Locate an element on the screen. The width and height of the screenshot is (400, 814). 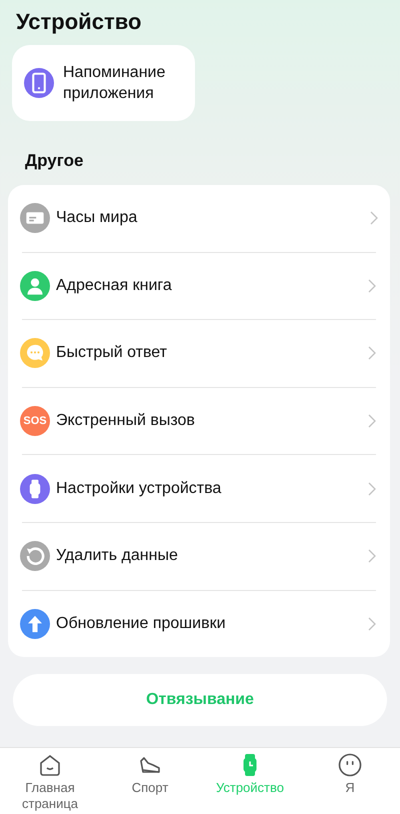
sos-icon: SOS is located at coordinates (35, 421).